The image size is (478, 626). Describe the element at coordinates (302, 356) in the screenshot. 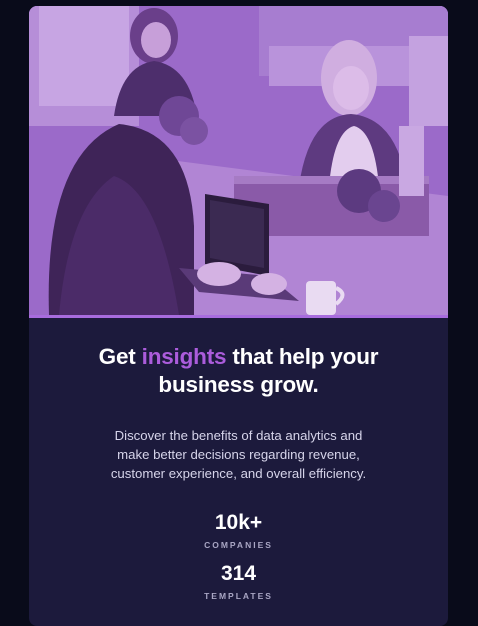

I see `headline-text-line1-end: that help your` at that location.